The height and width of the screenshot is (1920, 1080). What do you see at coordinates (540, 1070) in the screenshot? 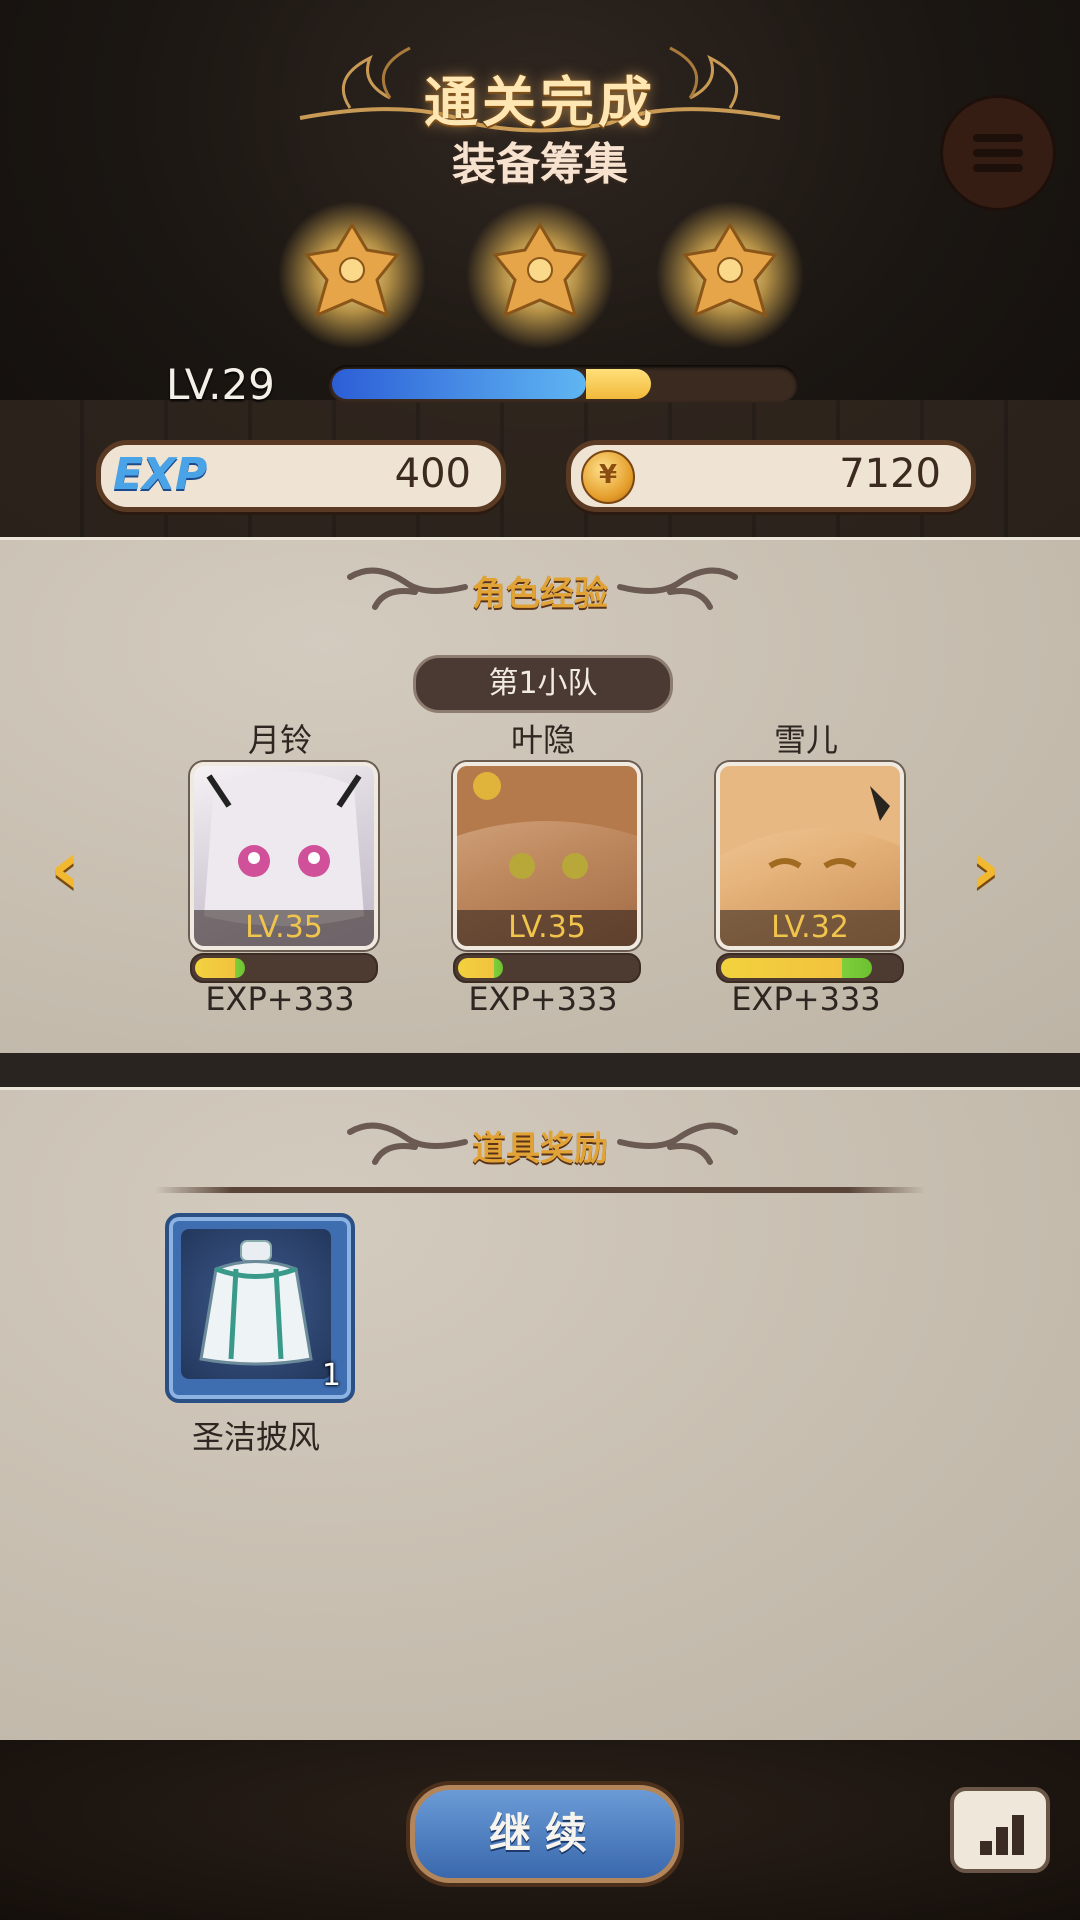
I see `panel-gap` at bounding box center [540, 1070].